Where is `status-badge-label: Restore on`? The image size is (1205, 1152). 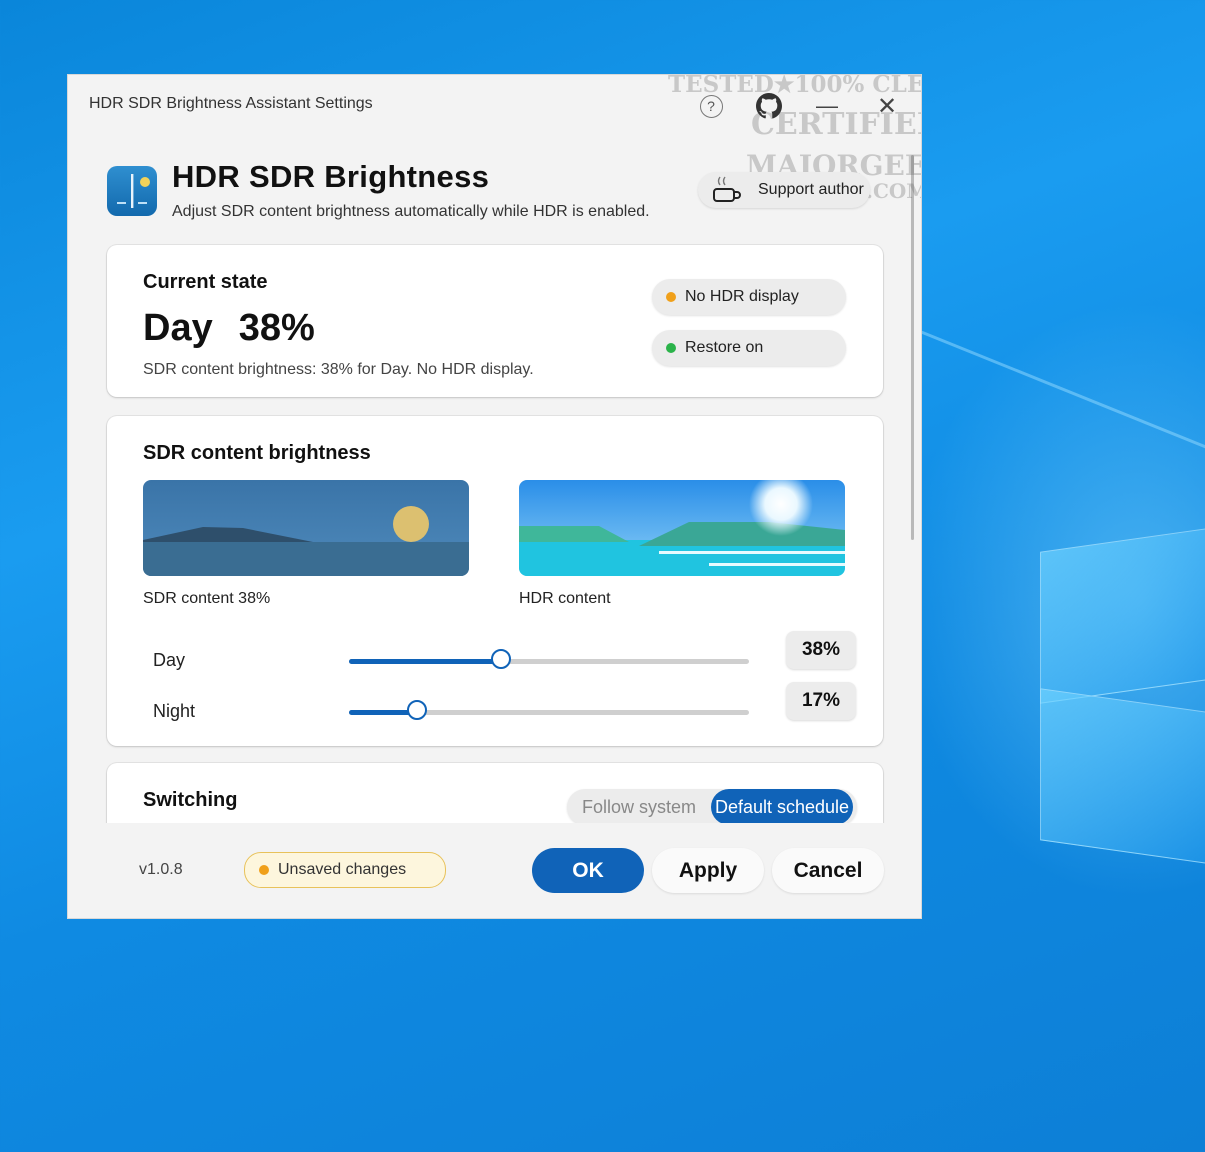
status-badge-label: Restore on is located at coordinates (724, 347).